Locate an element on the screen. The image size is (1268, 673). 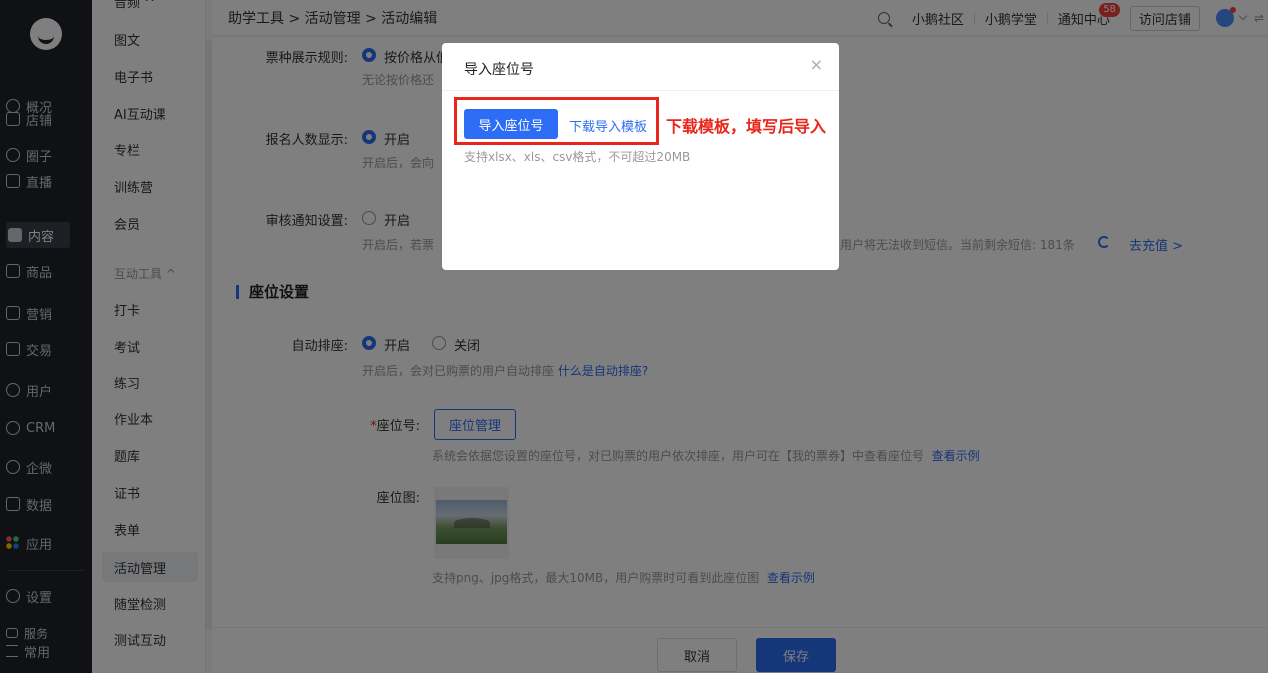
modal-divider is located at coordinates (640, 90).